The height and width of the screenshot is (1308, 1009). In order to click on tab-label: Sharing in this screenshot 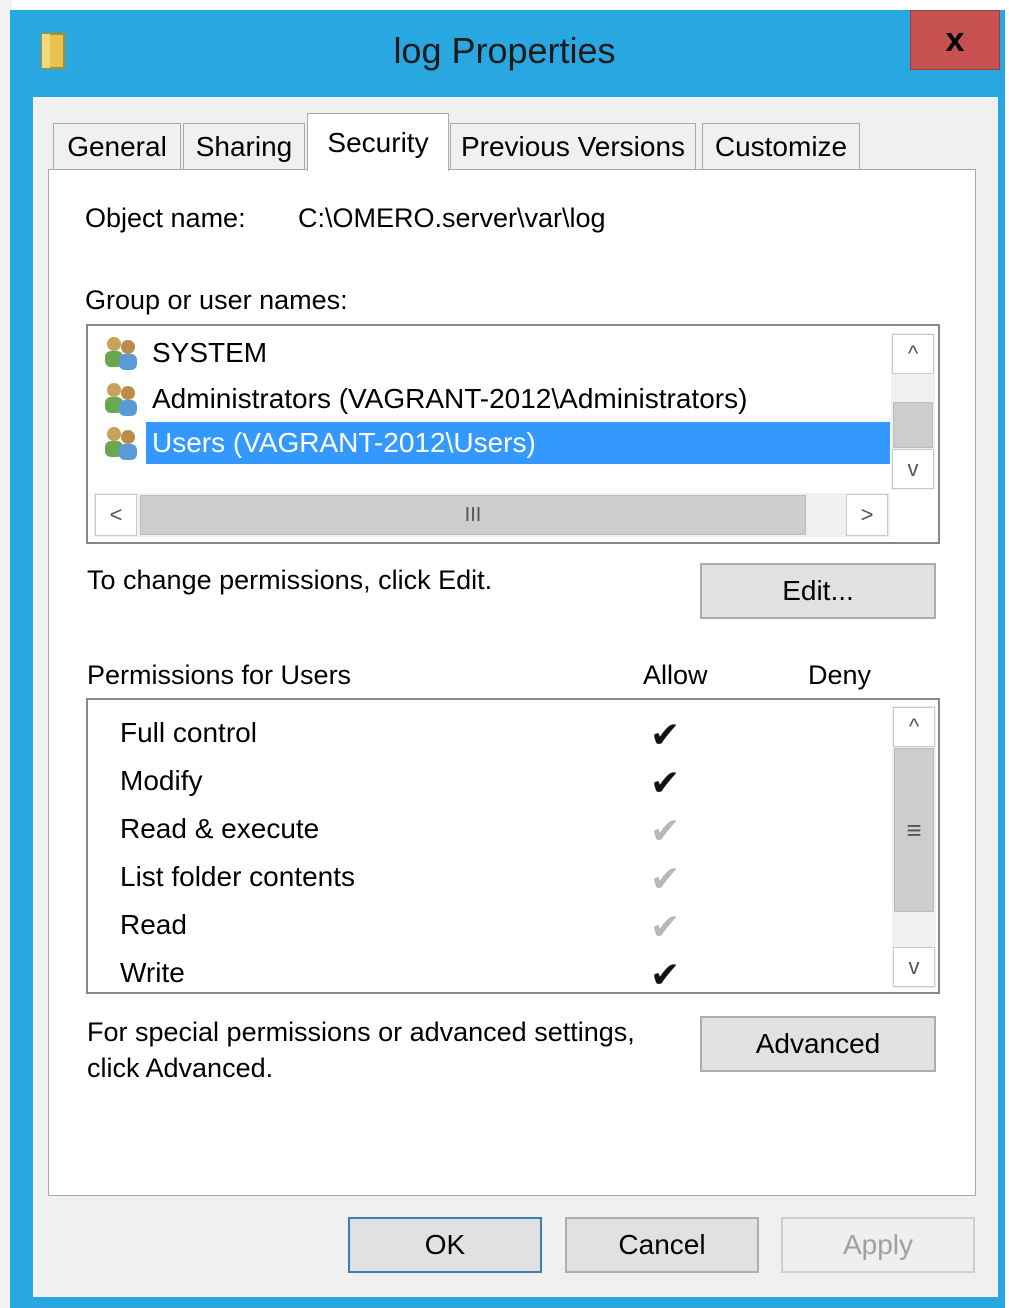, I will do `click(244, 146)`.